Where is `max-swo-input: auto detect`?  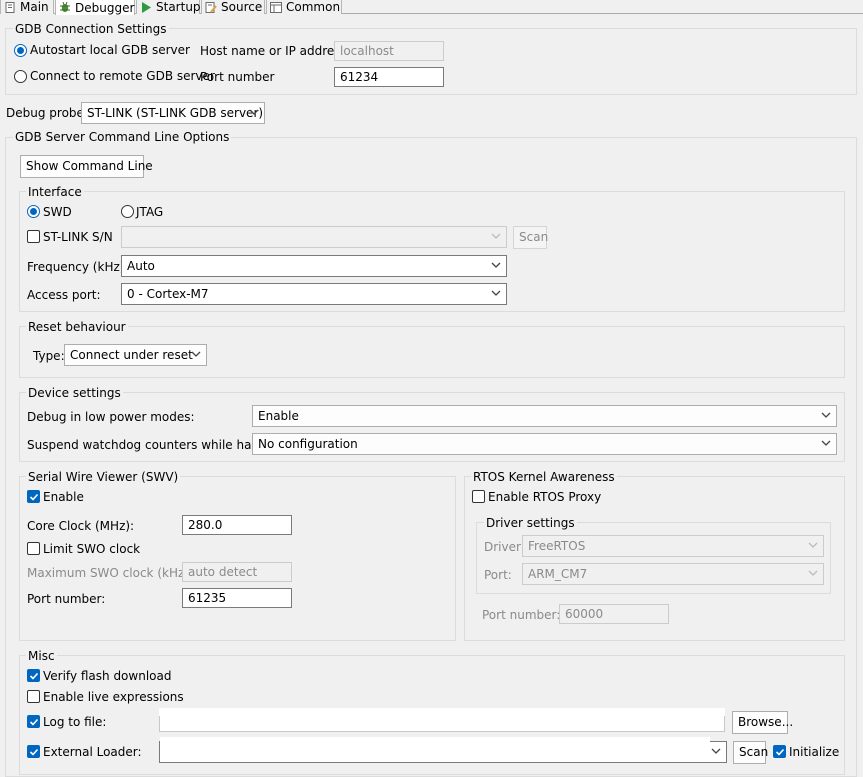 max-swo-input: auto detect is located at coordinates (237, 572).